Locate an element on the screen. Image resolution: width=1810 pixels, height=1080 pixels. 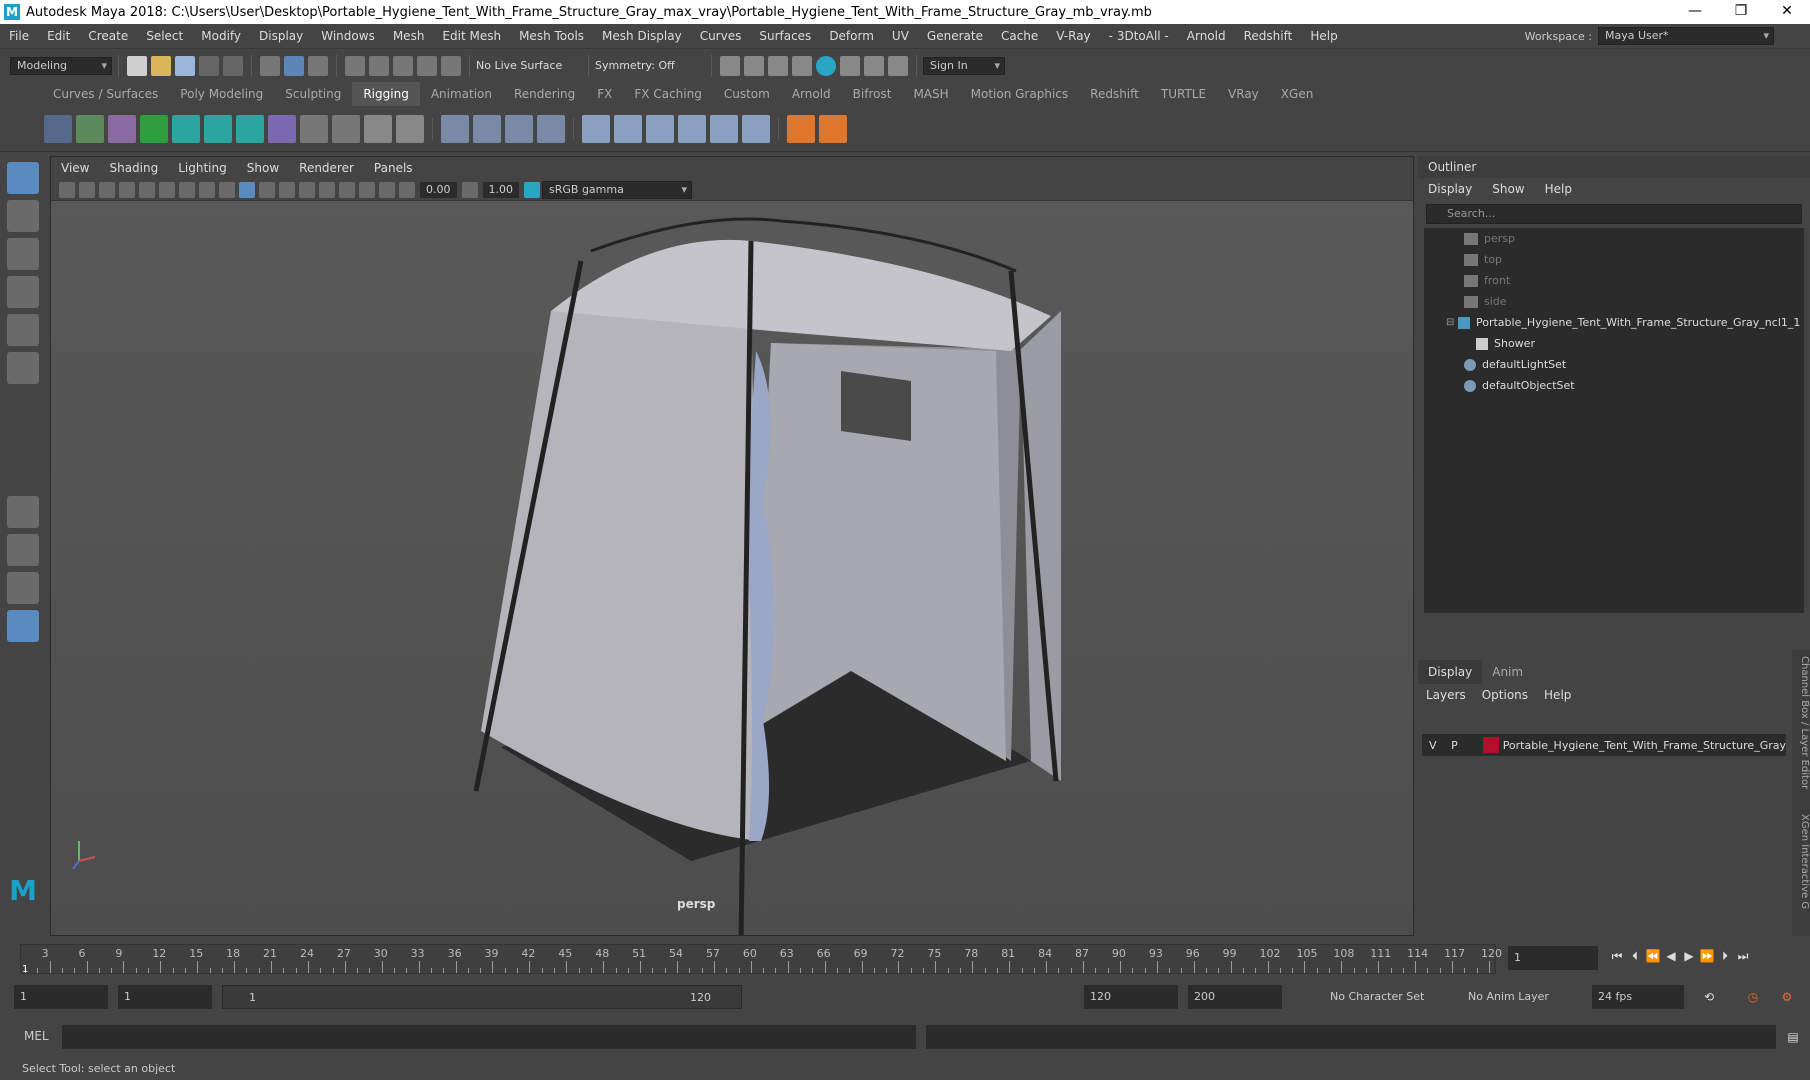
snap-point-icon is located at coordinates (403, 65).